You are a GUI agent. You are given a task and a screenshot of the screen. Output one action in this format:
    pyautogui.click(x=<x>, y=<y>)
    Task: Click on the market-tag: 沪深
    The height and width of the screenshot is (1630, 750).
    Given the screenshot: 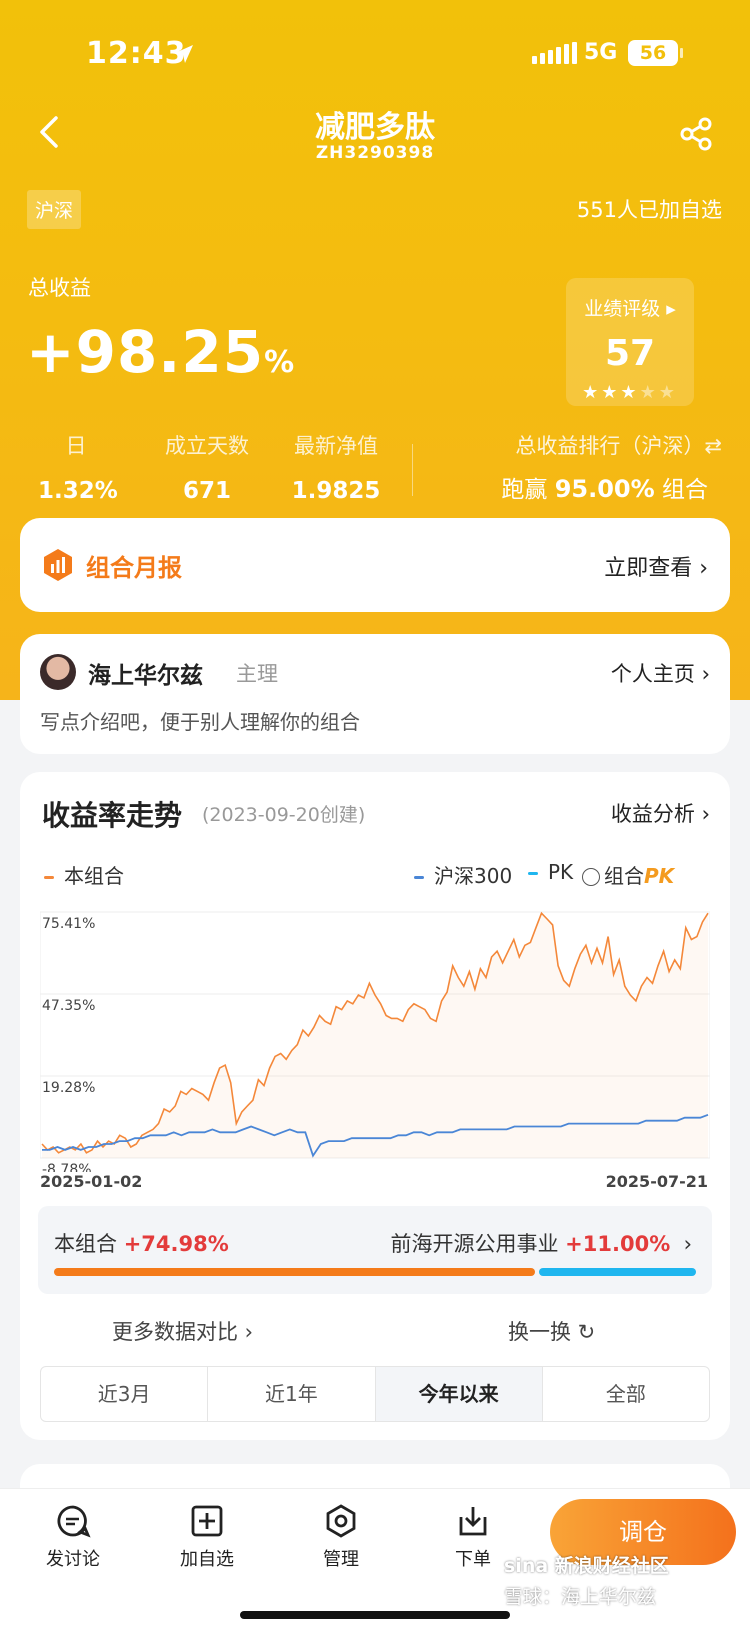 What is the action you would take?
    pyautogui.click(x=54, y=209)
    